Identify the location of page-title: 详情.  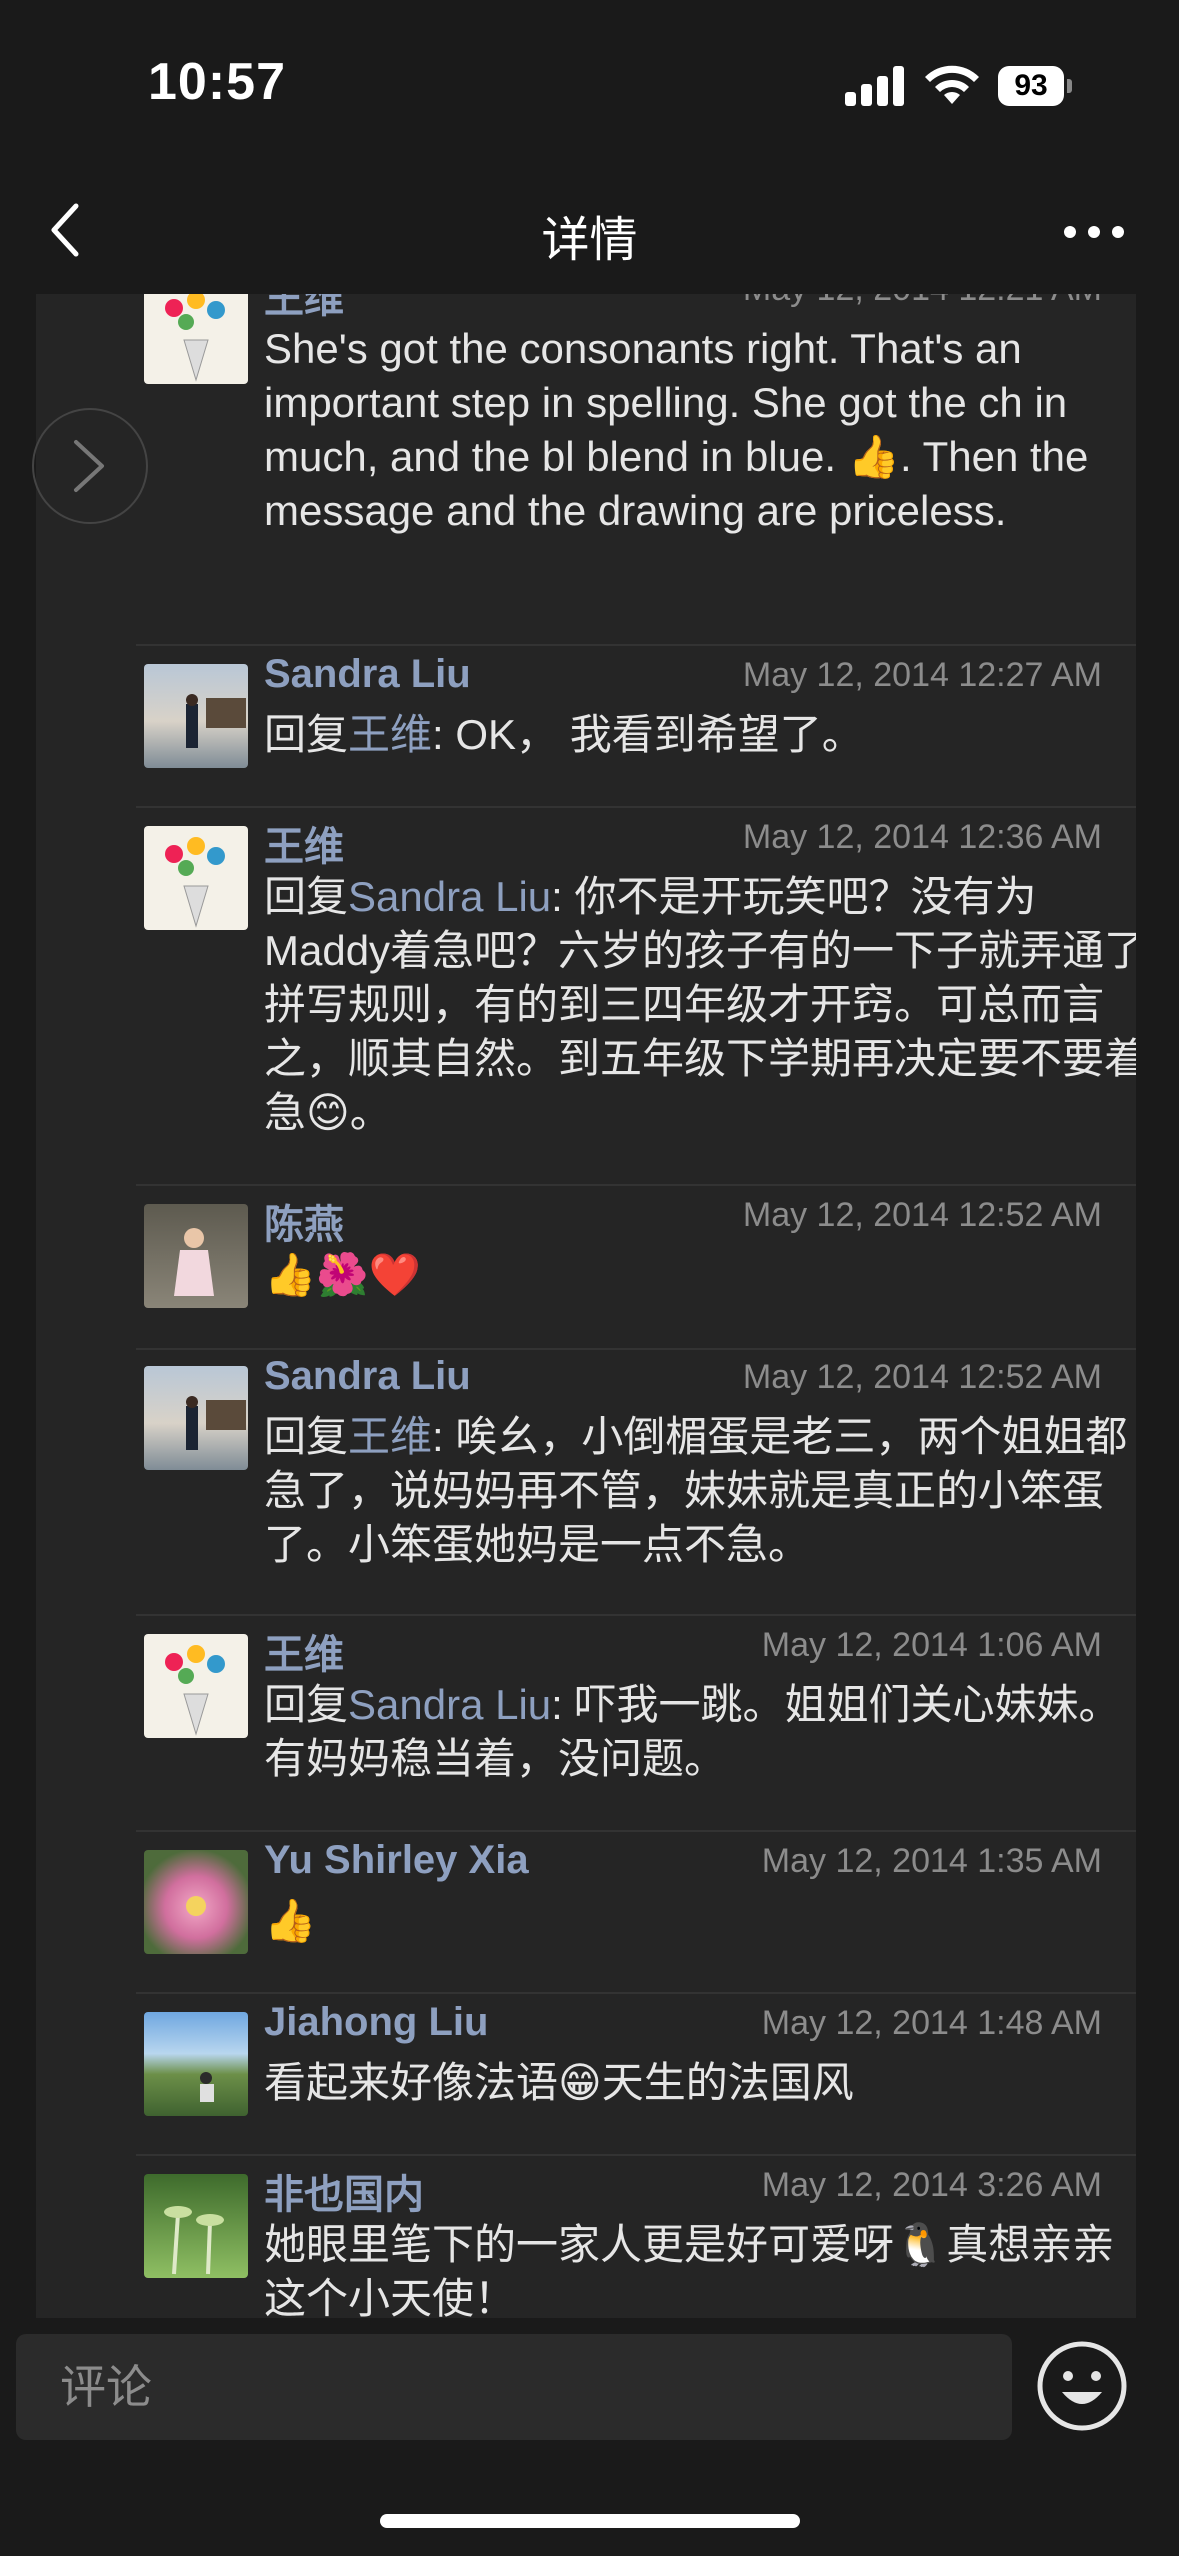
(589, 240).